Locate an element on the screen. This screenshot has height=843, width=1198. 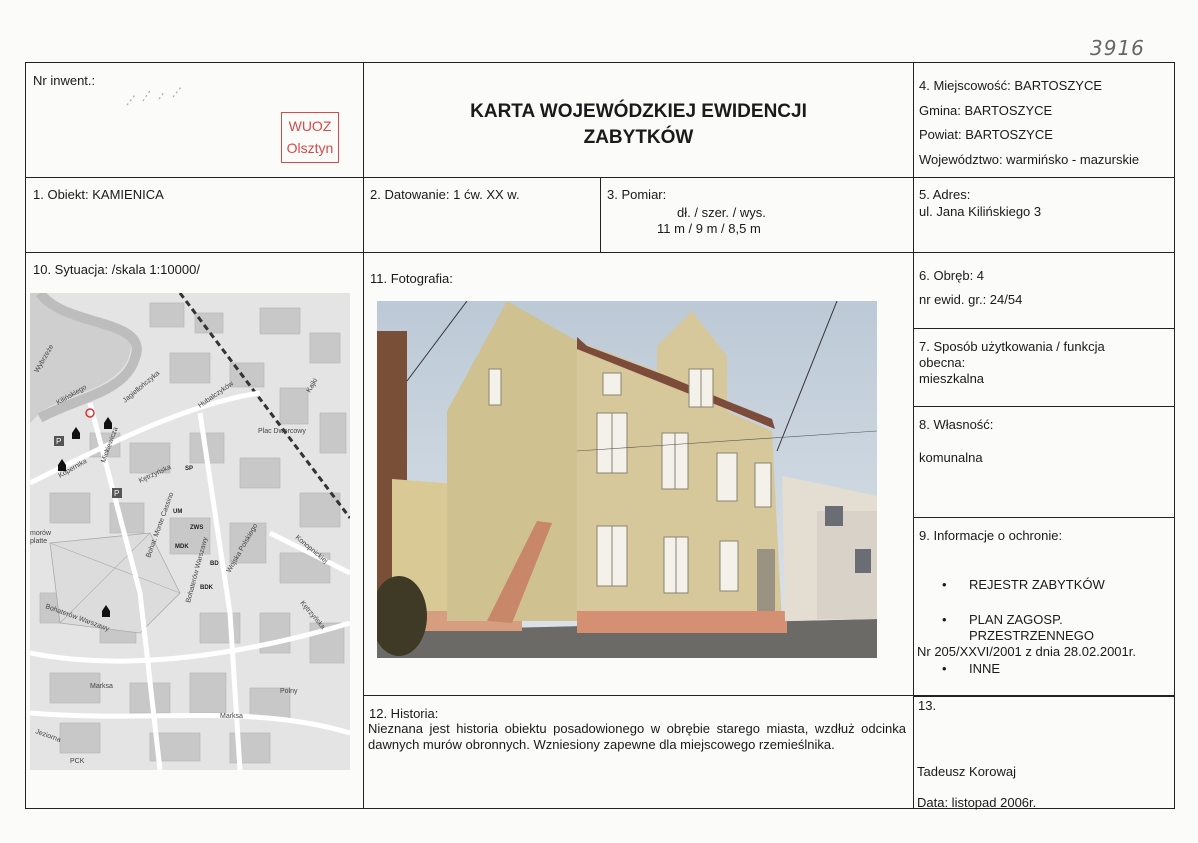
location-powiat: Powiat: BARTOSZYCE is located at coordinates (986, 134).